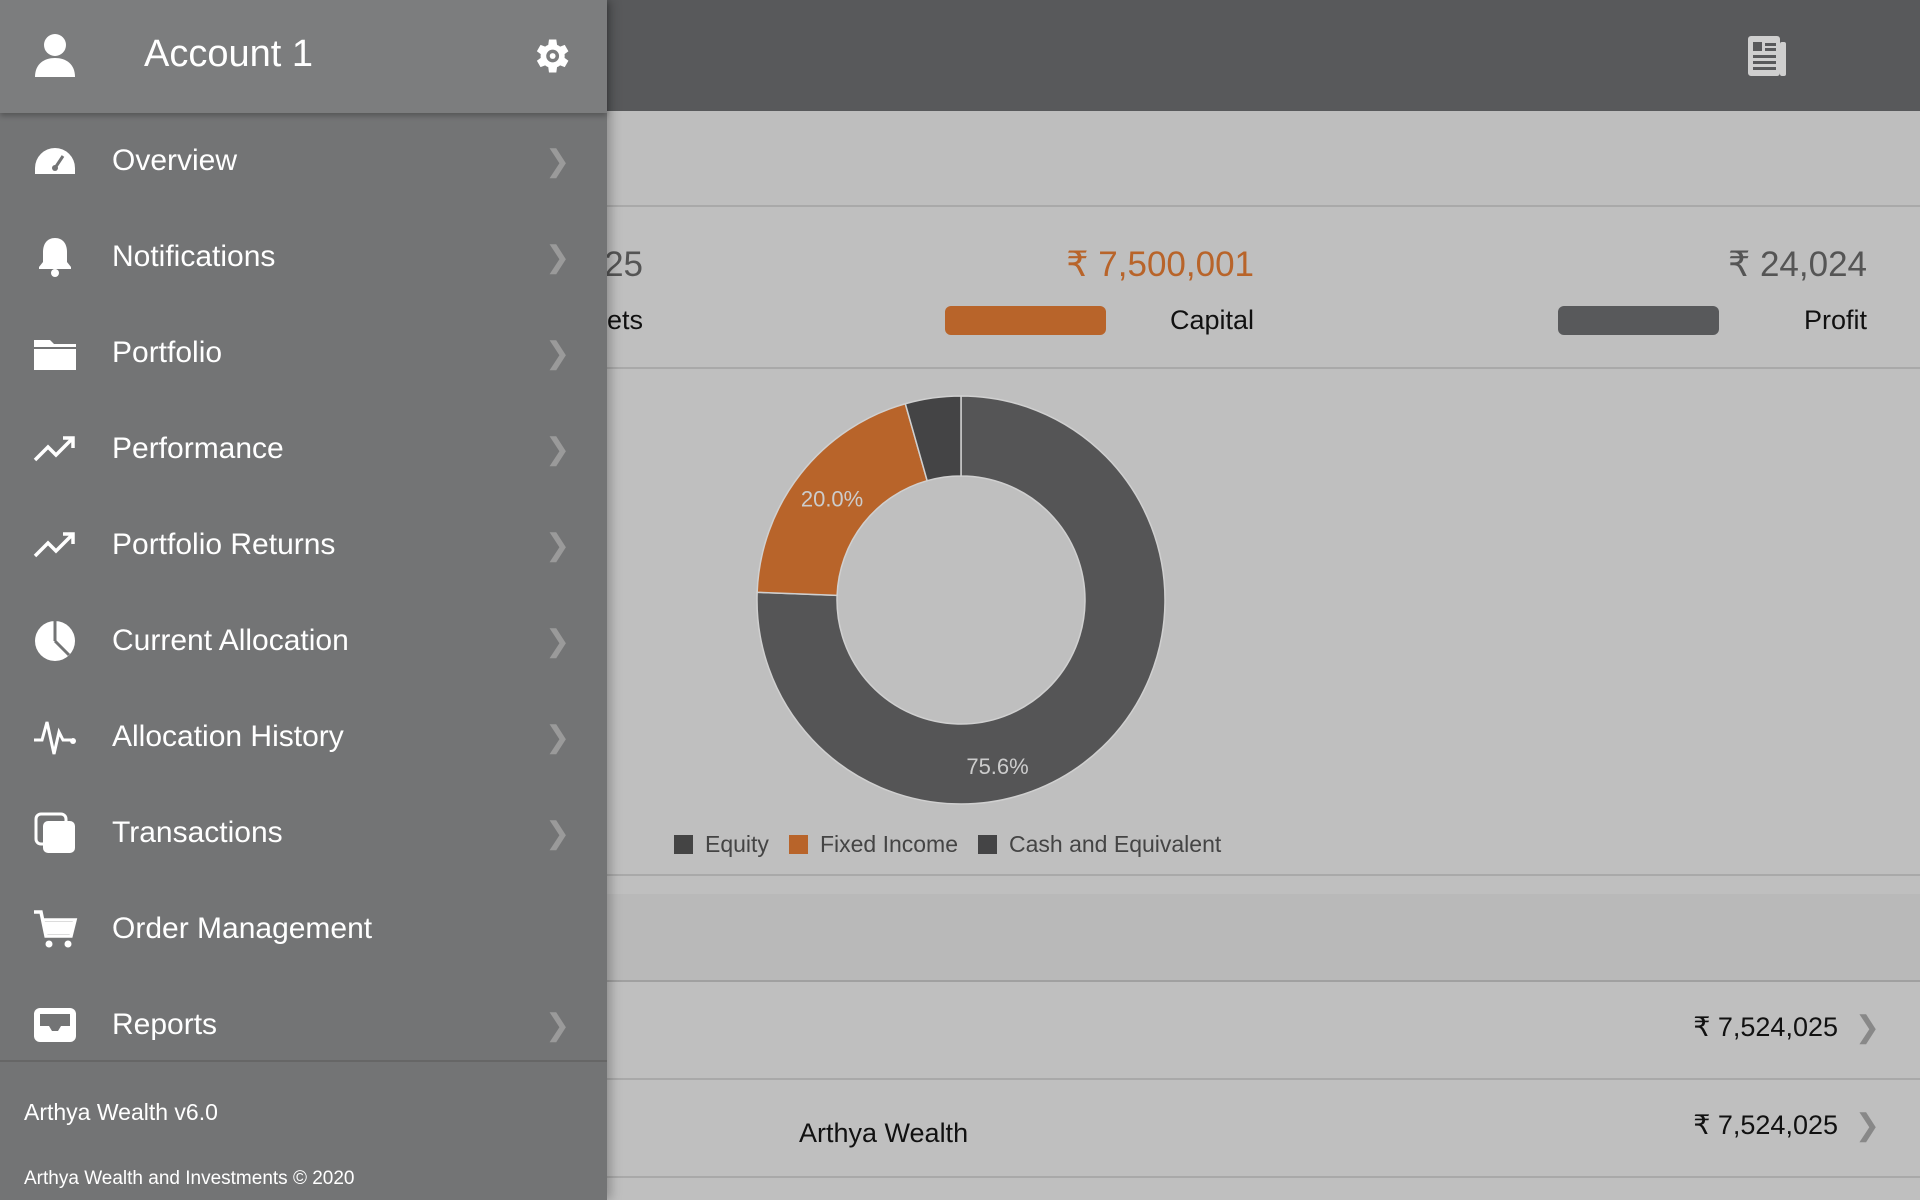  What do you see at coordinates (303, 257) in the screenshot?
I see `sidebar-item-notifications: Notifications ❯` at bounding box center [303, 257].